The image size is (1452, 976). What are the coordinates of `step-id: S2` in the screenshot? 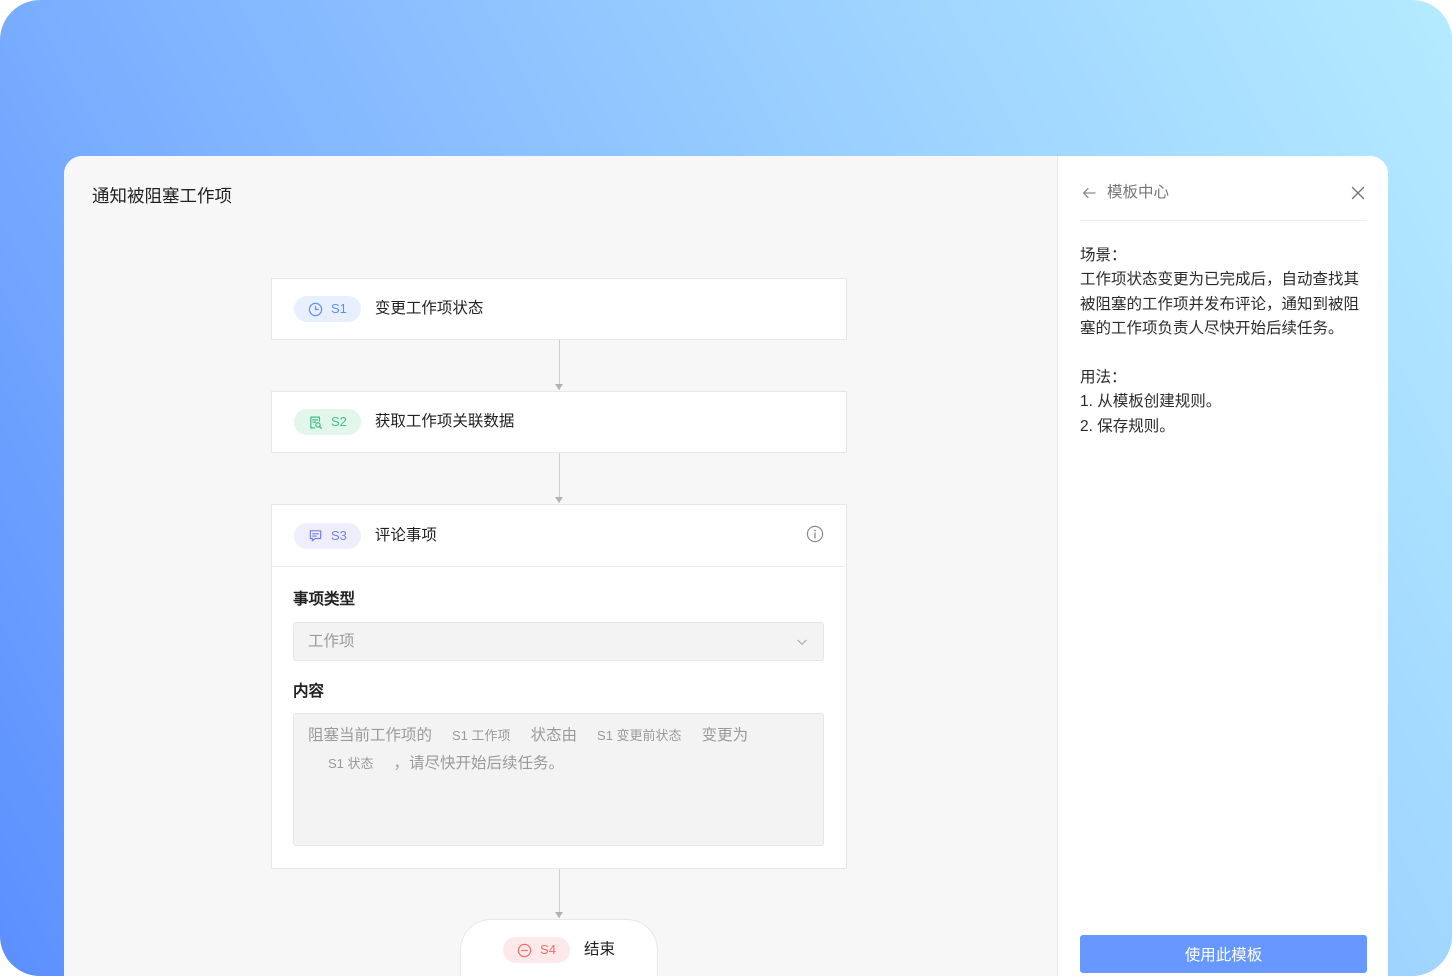 It's located at (339, 421).